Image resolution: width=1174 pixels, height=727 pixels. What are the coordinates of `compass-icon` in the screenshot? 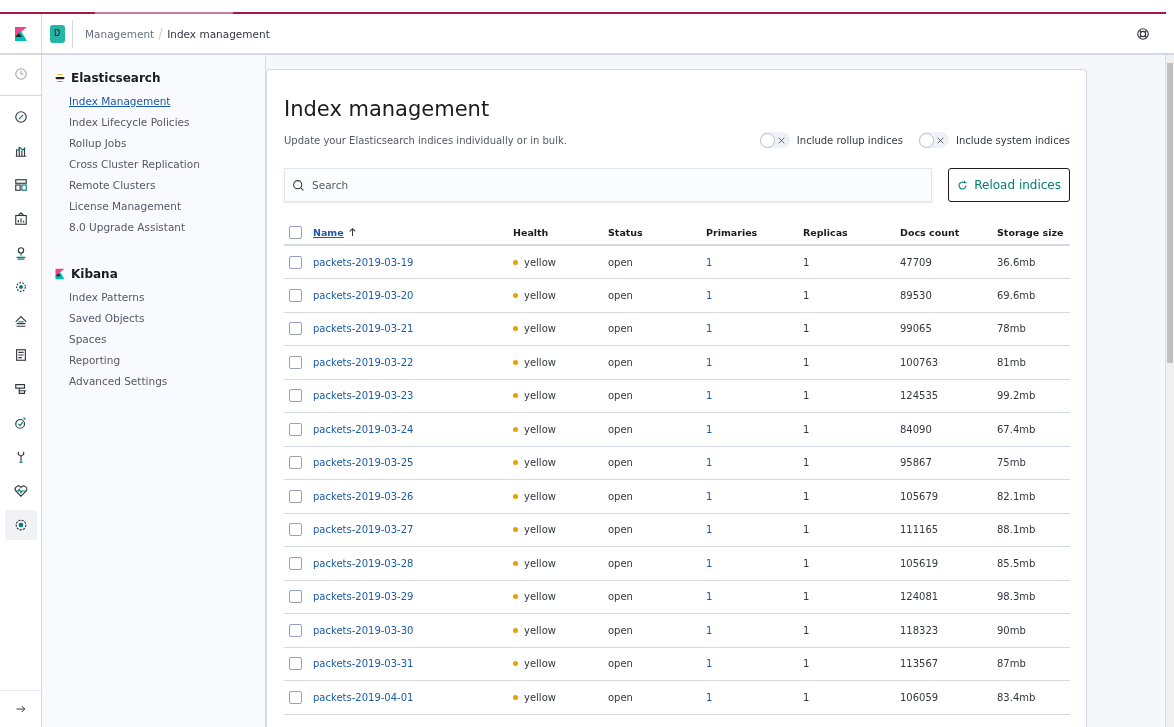 It's located at (20, 117).